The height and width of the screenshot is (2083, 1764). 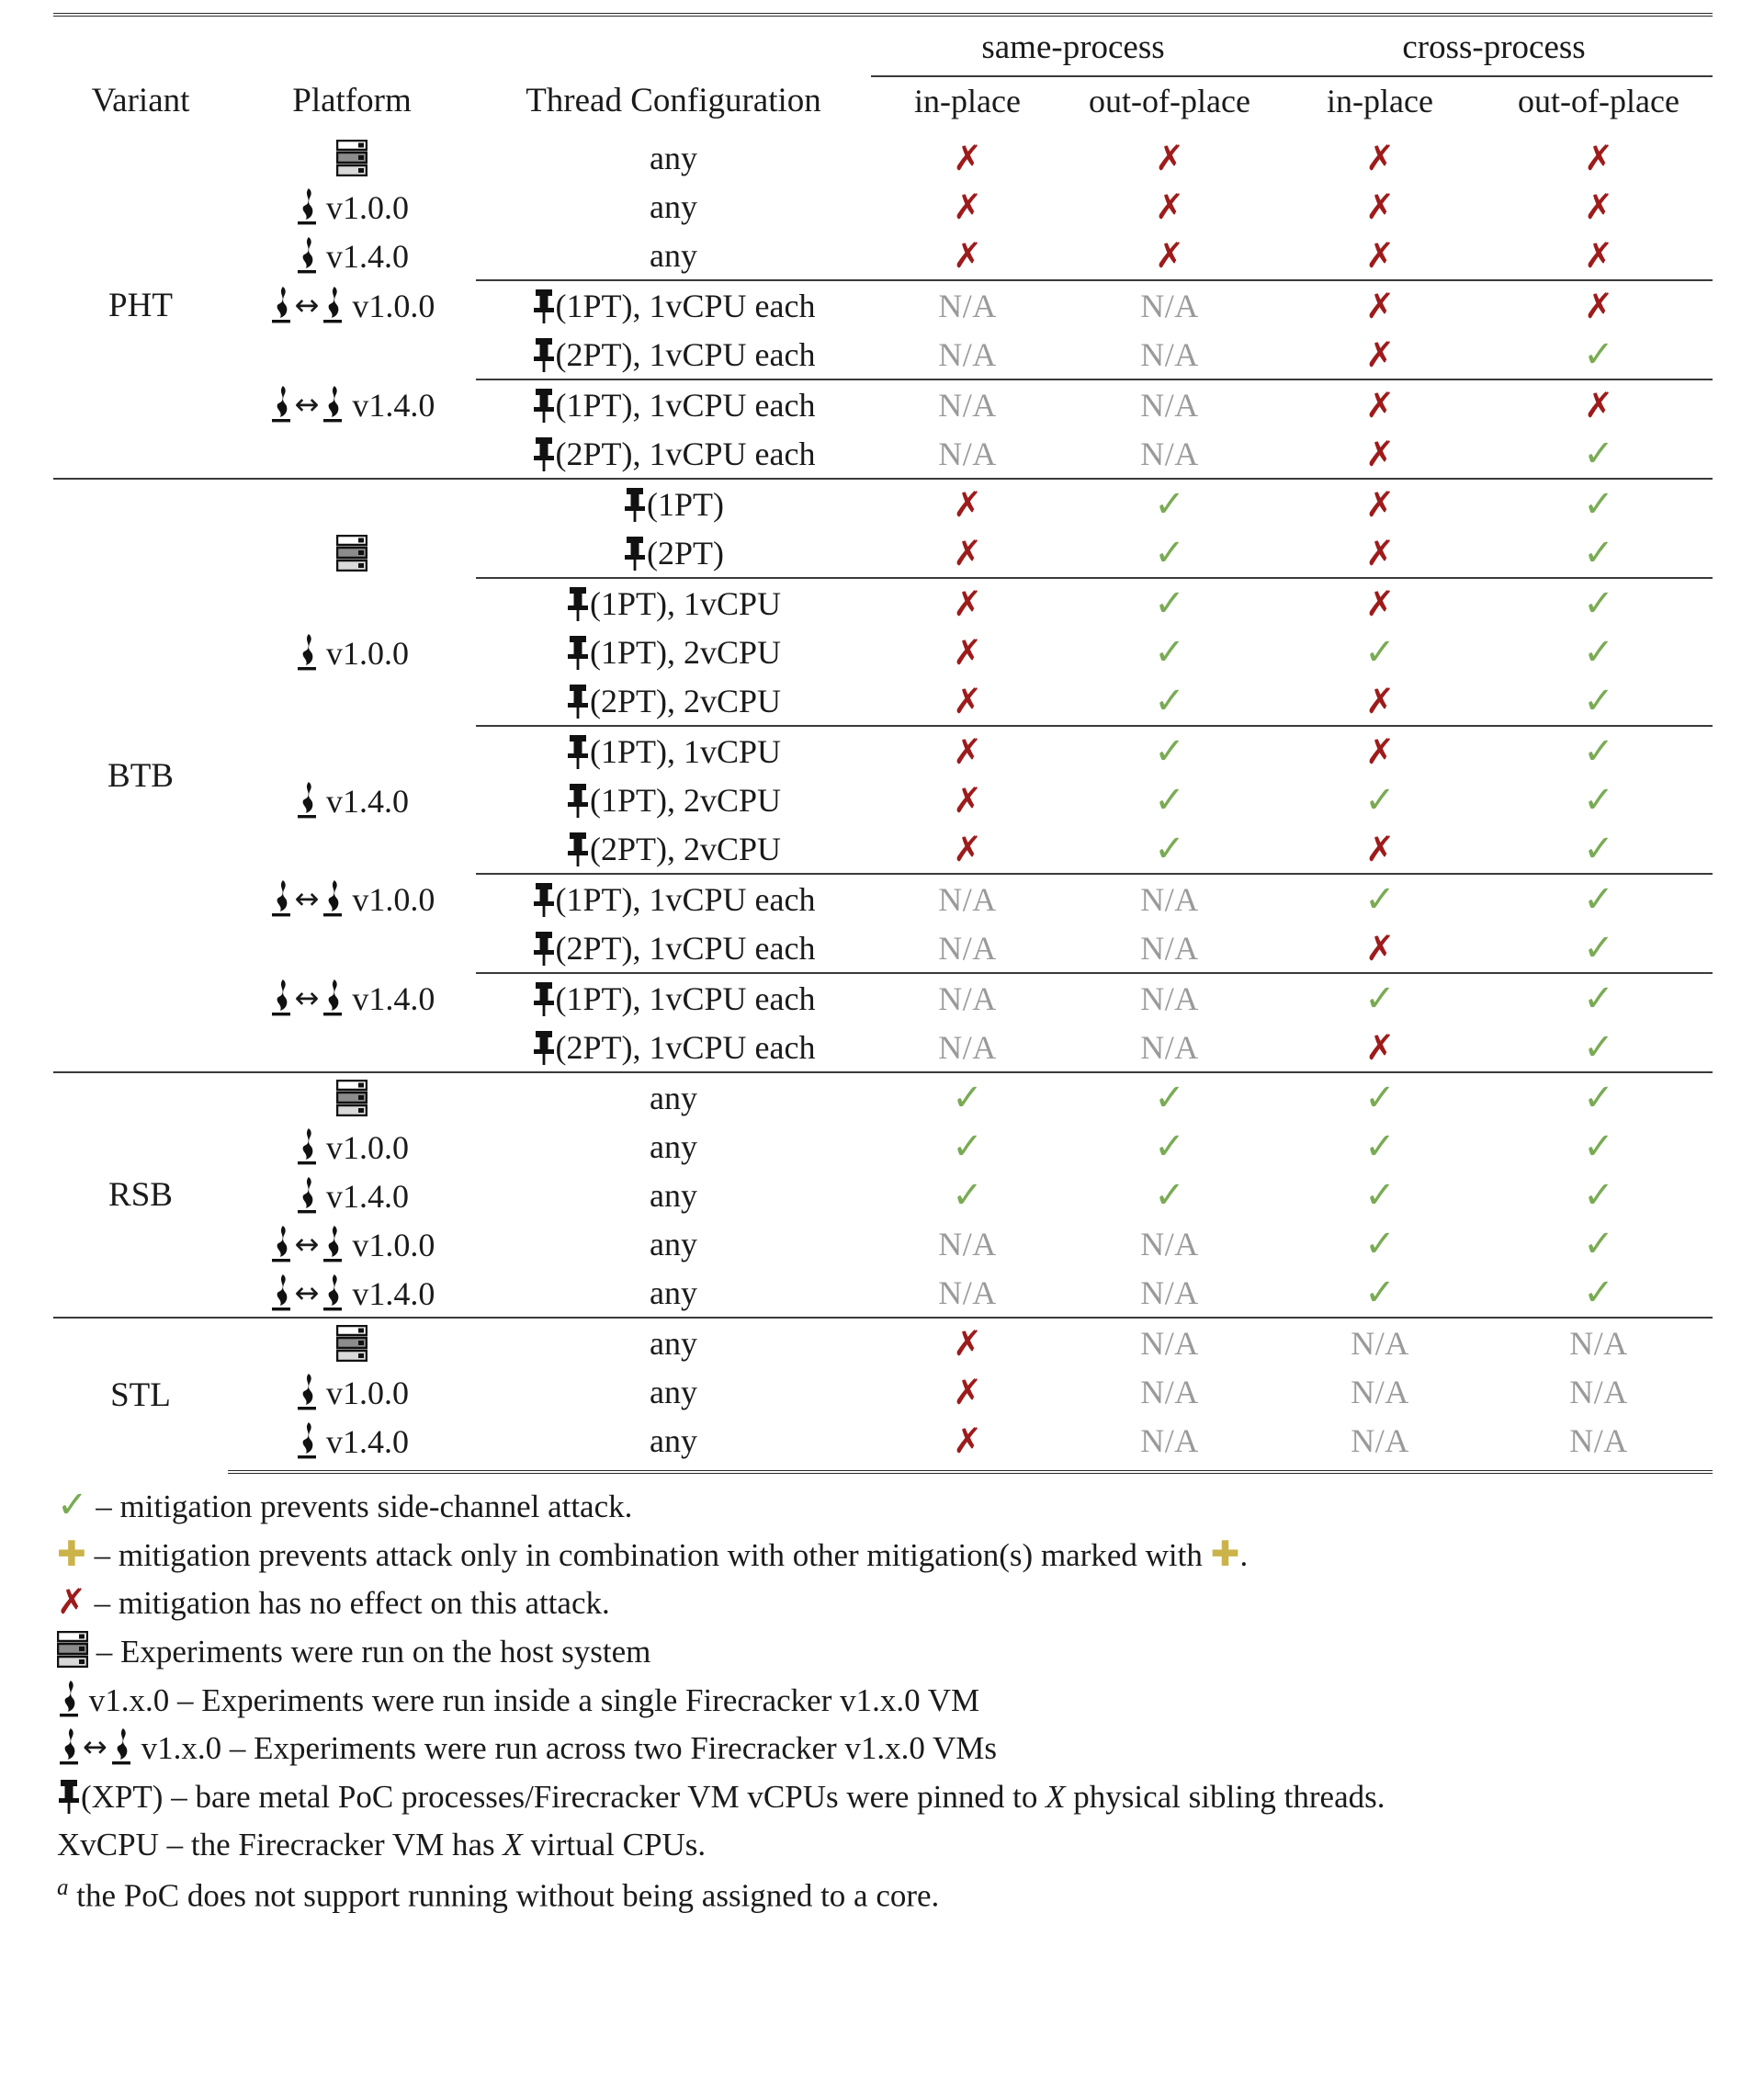 What do you see at coordinates (674, 1047) in the screenshot?
I see `thread-configuration-cell: (2PT), 1vCPU each` at bounding box center [674, 1047].